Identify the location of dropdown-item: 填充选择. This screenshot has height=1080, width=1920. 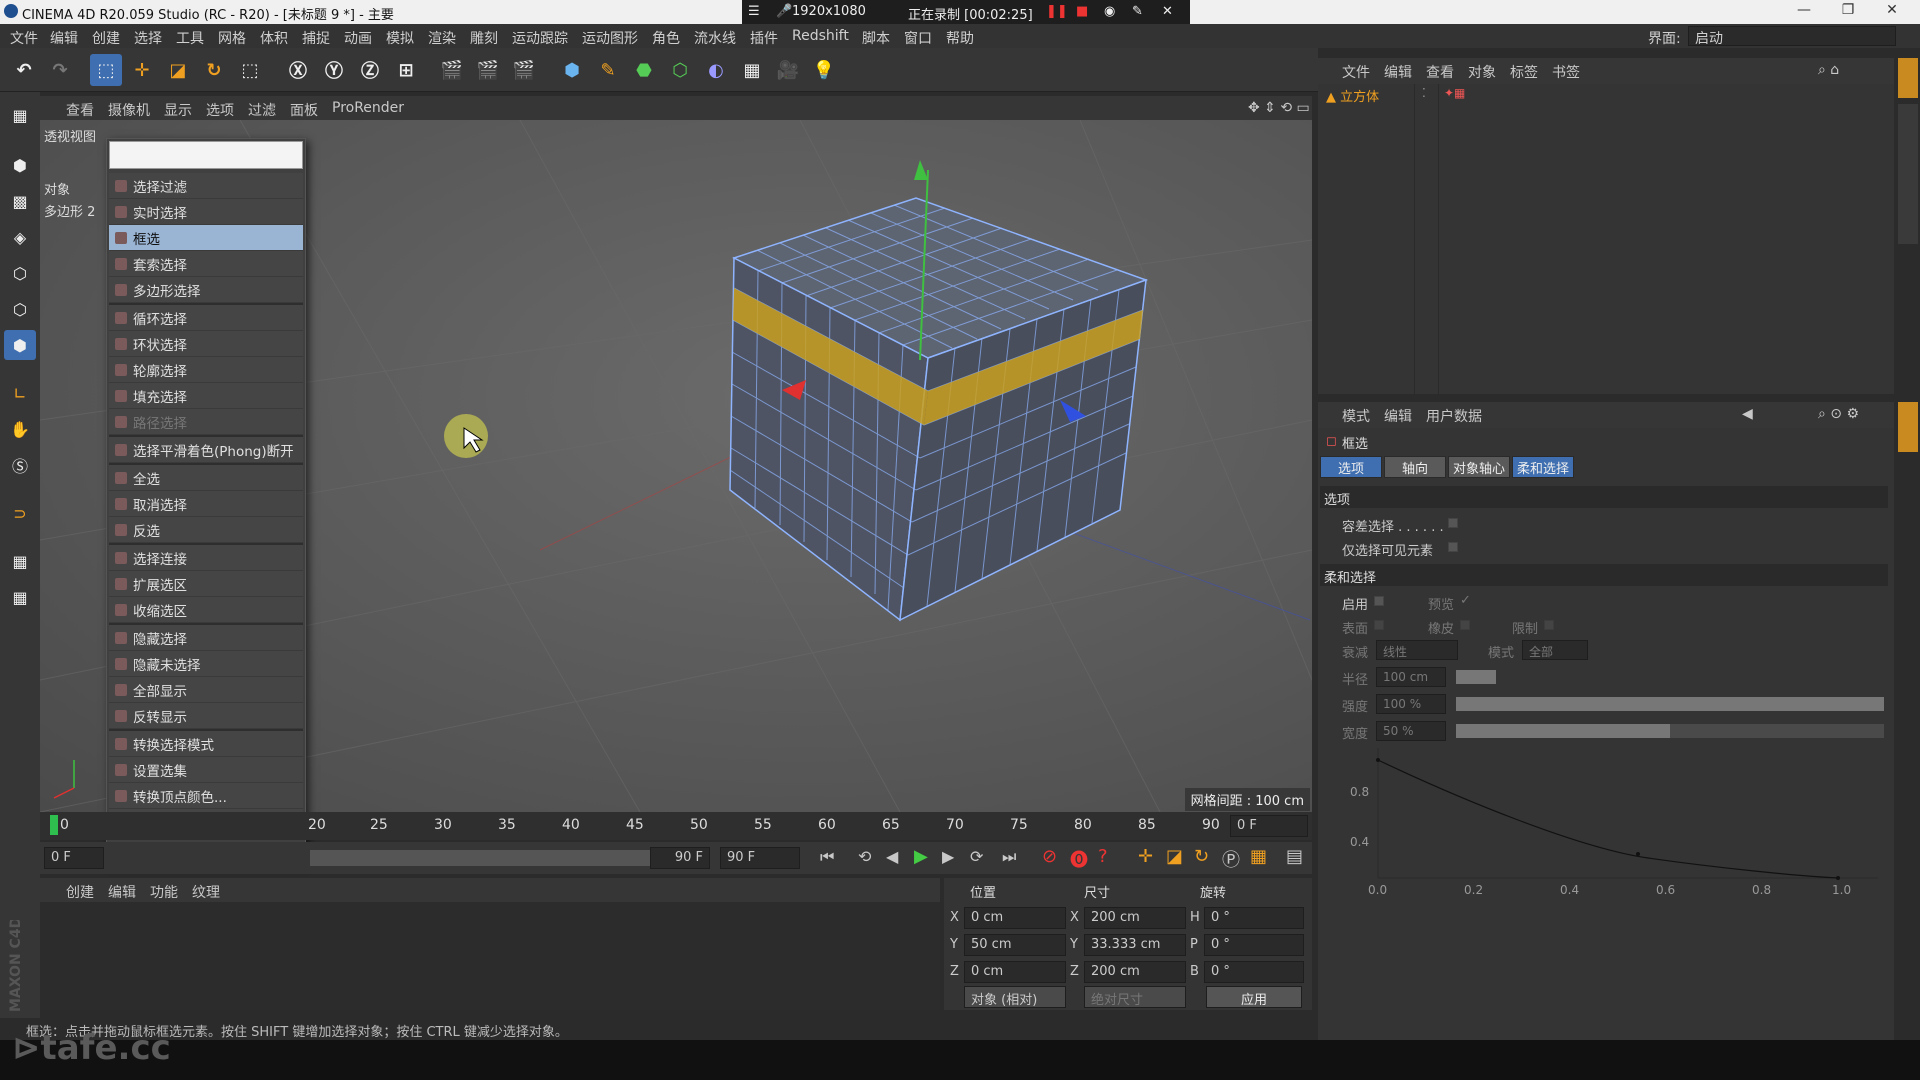
(206, 396).